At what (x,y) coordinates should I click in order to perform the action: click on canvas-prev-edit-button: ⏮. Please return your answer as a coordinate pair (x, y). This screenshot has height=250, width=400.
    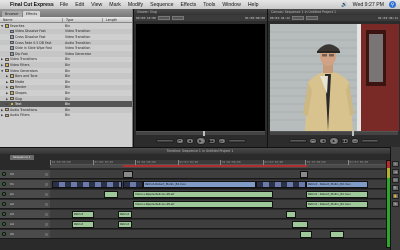
    Looking at the image, I should click on (313, 141).